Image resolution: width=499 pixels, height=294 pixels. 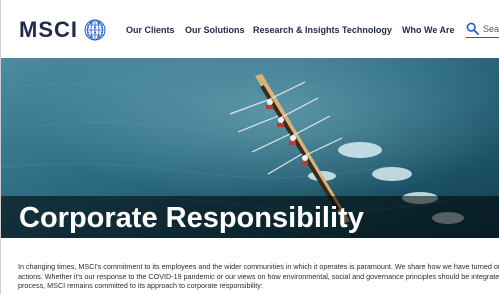 I want to click on nav-our-clients: Our Clients, so click(x=150, y=30).